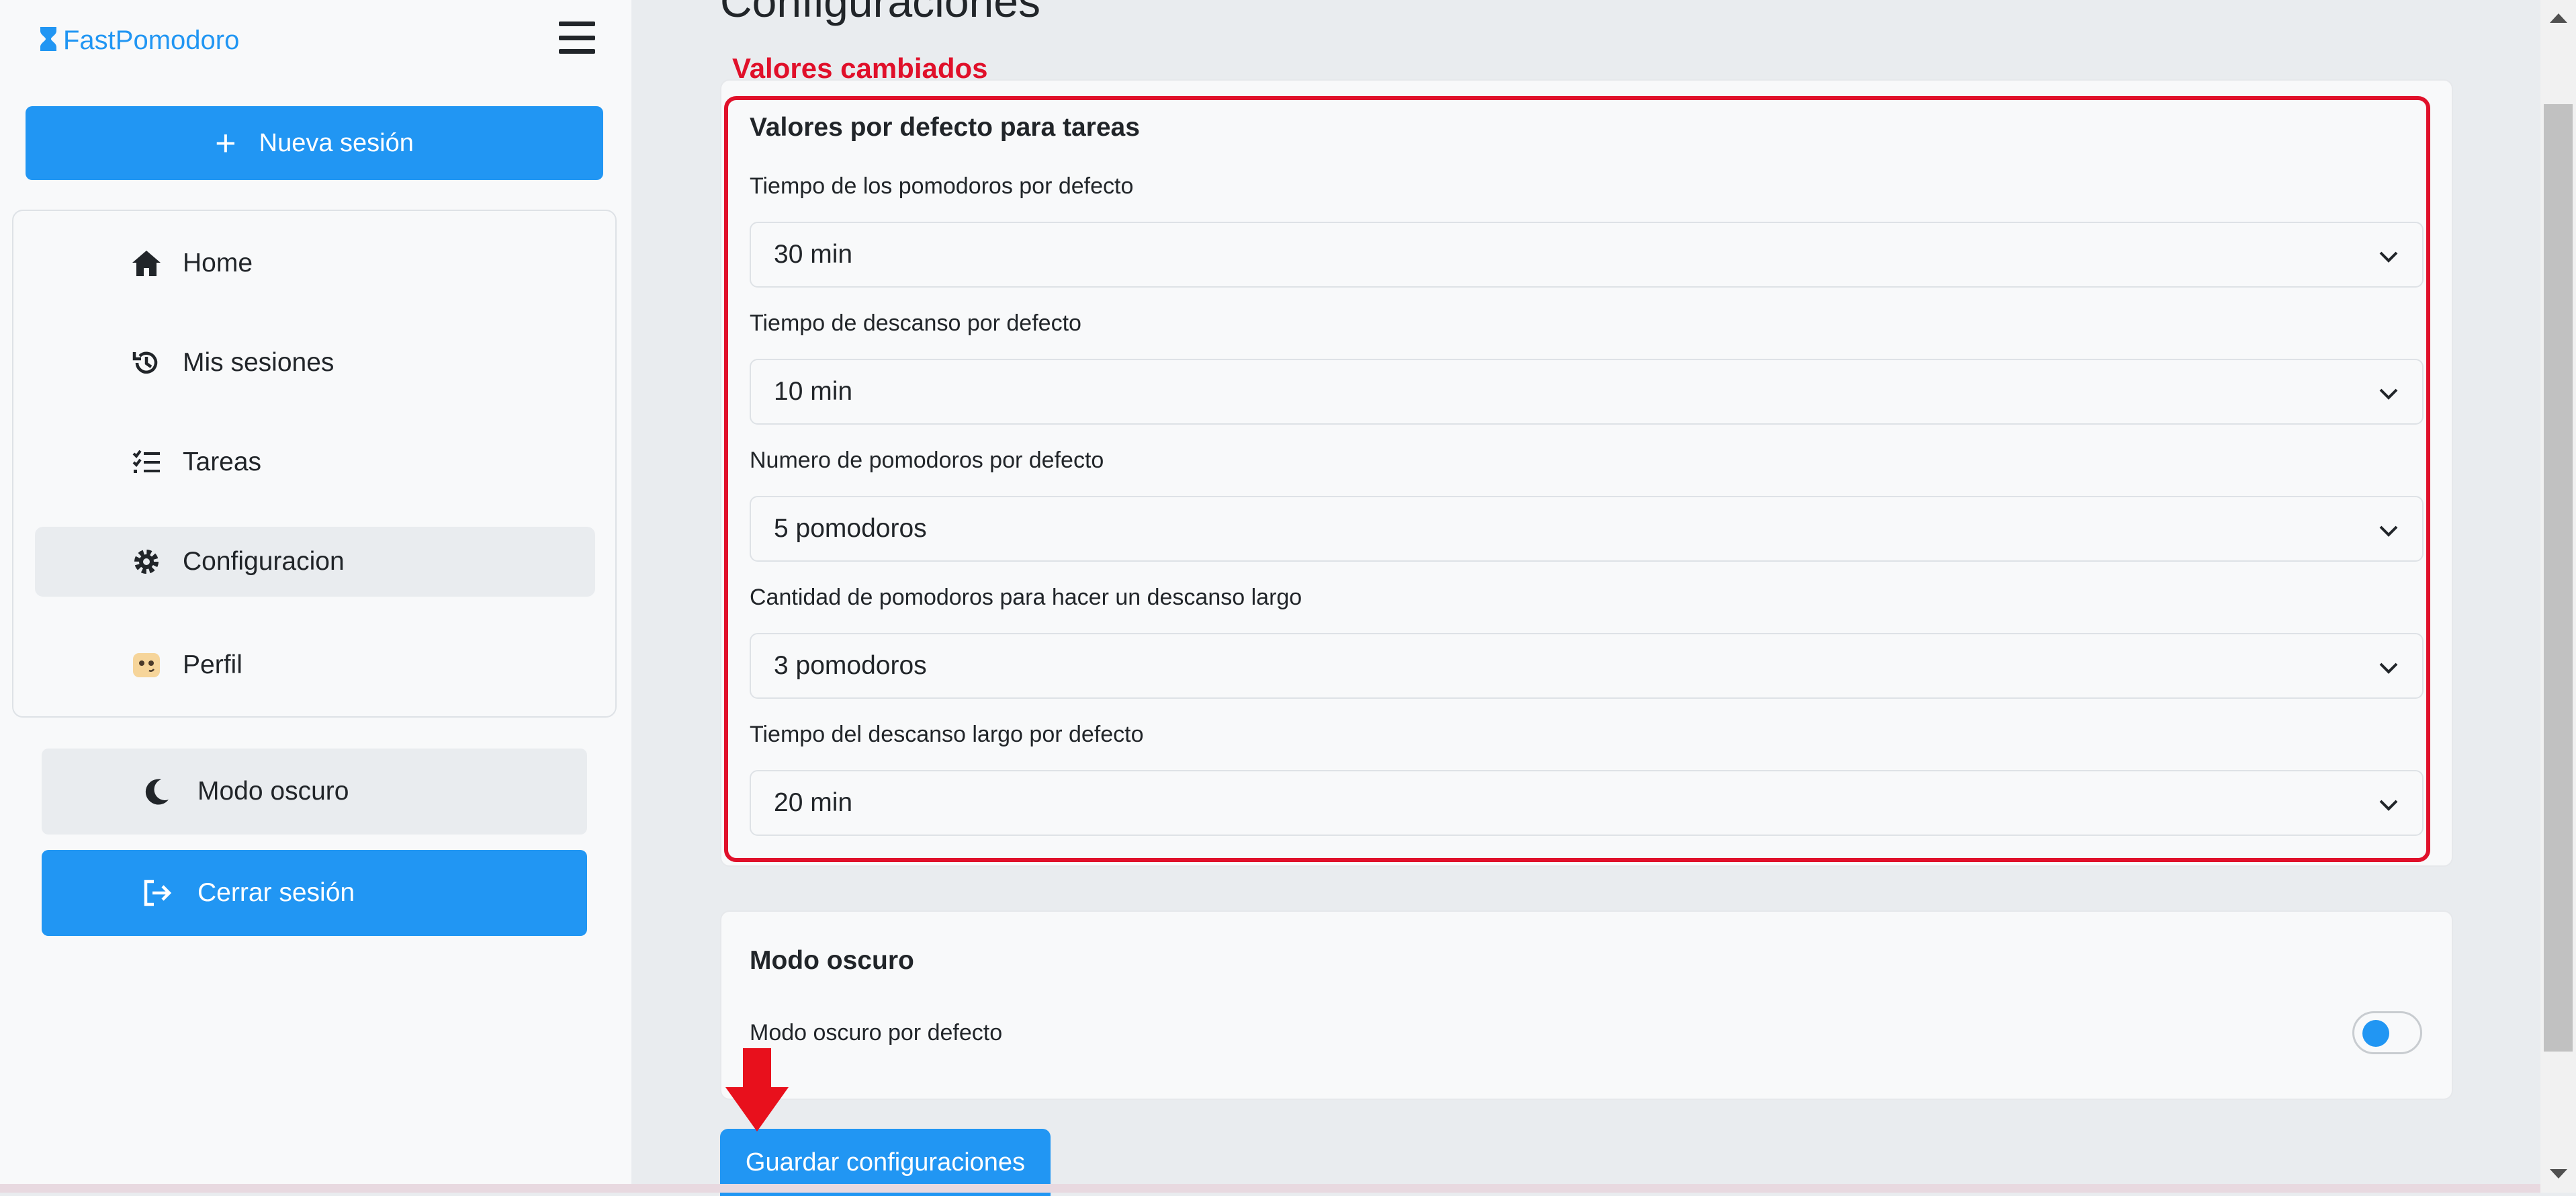 The height and width of the screenshot is (1196, 2576). Describe the element at coordinates (337, 142) in the screenshot. I see `new-session-label: Nueva sesión` at that location.